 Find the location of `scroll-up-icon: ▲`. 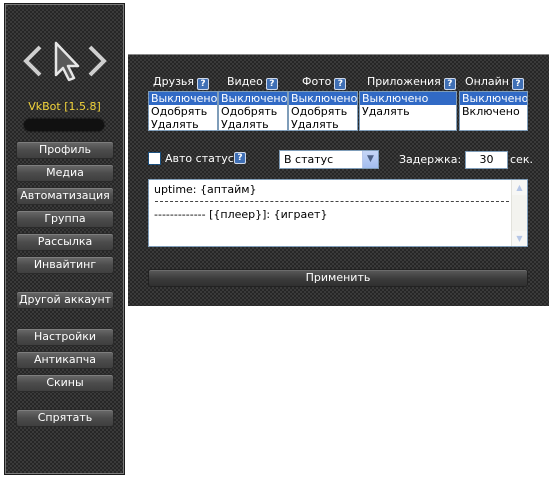

scroll-up-icon: ▲ is located at coordinates (519, 187).